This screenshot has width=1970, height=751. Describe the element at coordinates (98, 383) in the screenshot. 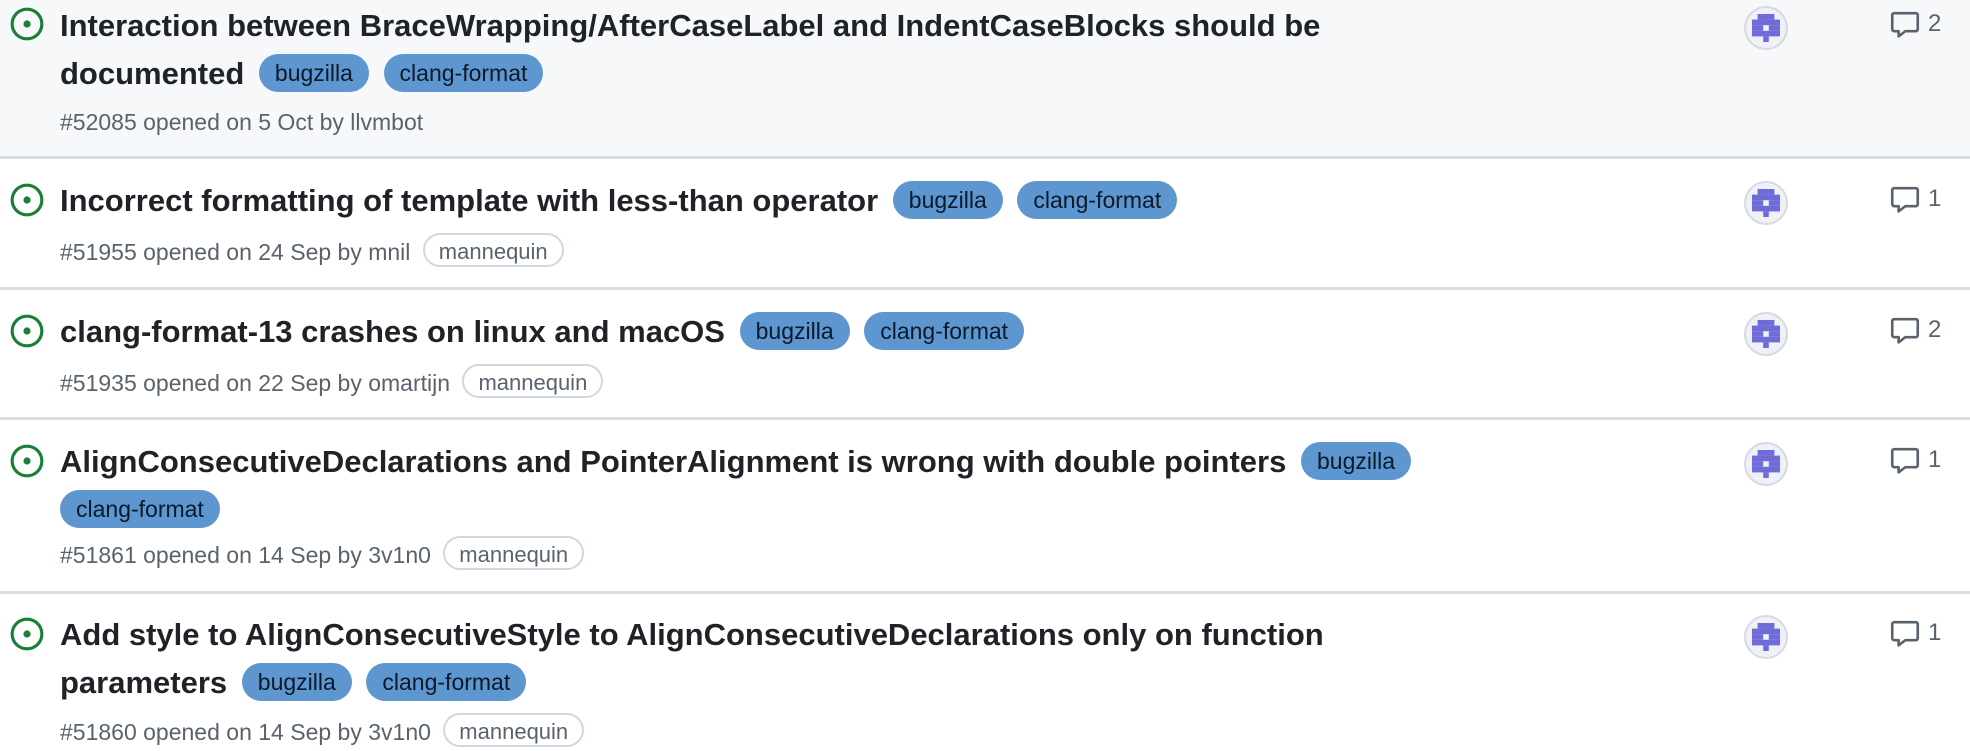

I see `issue-number: #51935` at that location.